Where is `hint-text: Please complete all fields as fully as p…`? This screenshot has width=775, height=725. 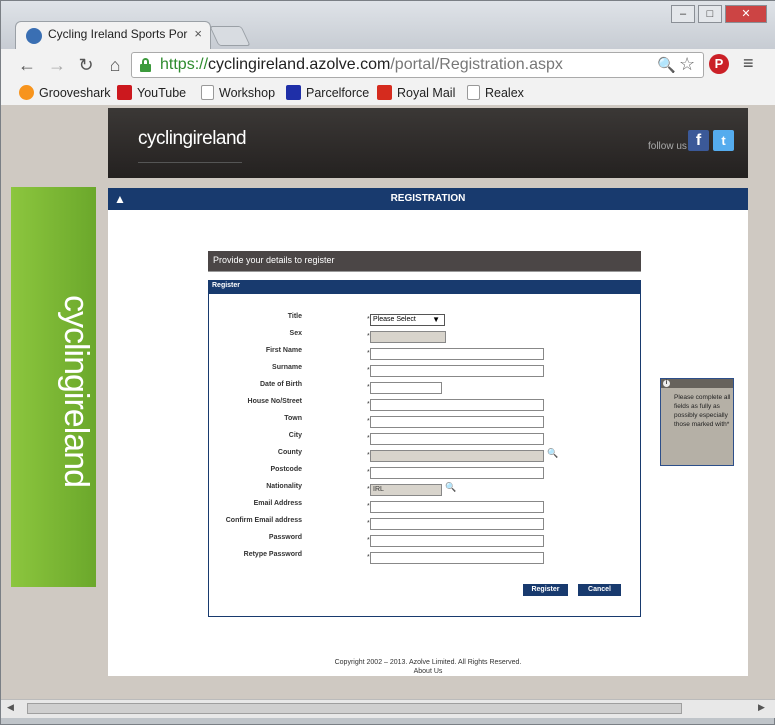
hint-text: Please complete all fields as fully as p… is located at coordinates (702, 411).